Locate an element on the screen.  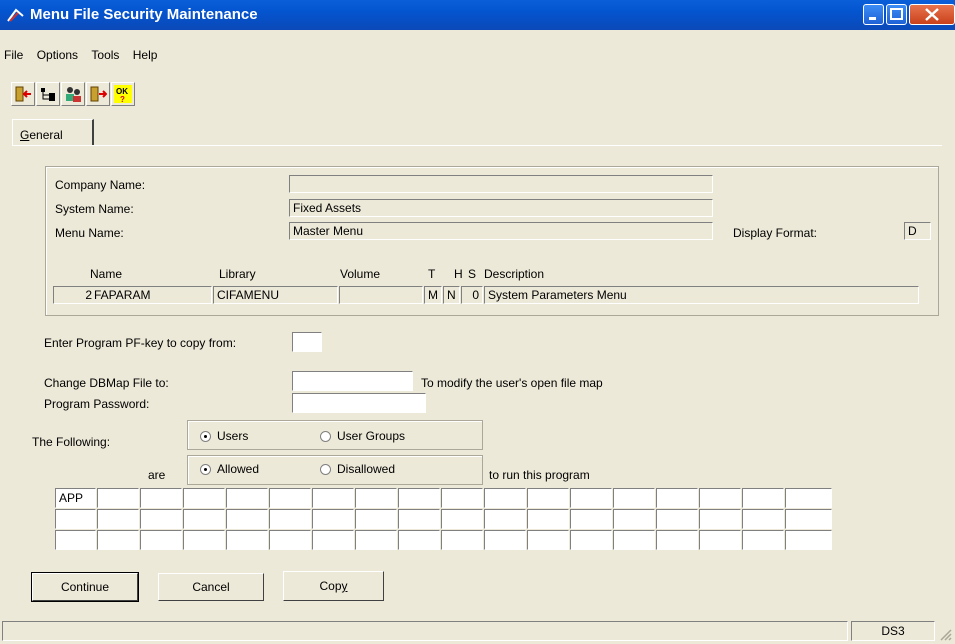
users-button is located at coordinates (73, 94).